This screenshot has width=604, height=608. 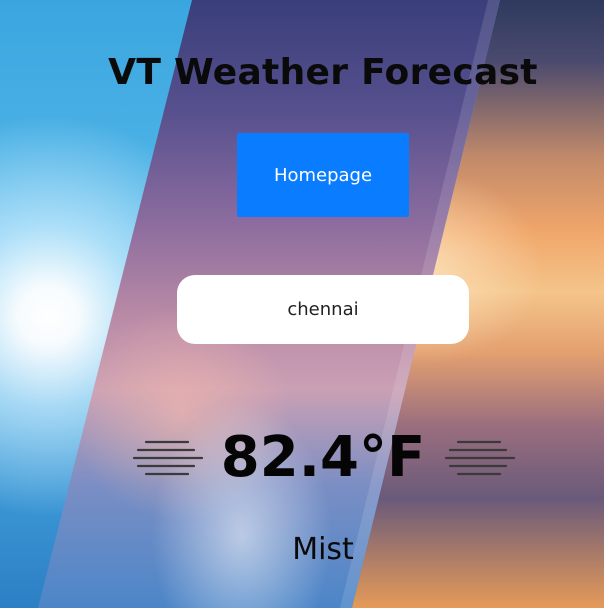 What do you see at coordinates (323, 309) in the screenshot?
I see `city-search-input` at bounding box center [323, 309].